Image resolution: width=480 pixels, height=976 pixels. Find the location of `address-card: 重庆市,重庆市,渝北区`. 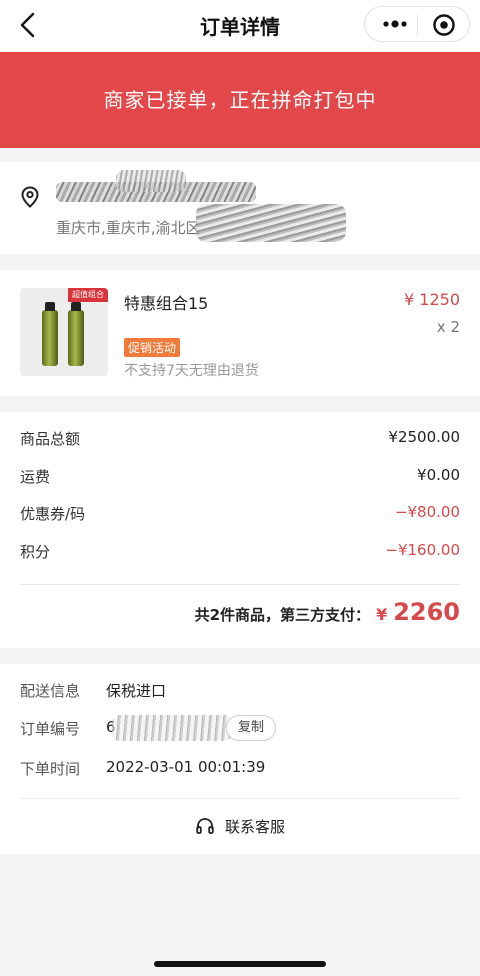

address-card: 重庆市,重庆市,渝北区 is located at coordinates (240, 208).